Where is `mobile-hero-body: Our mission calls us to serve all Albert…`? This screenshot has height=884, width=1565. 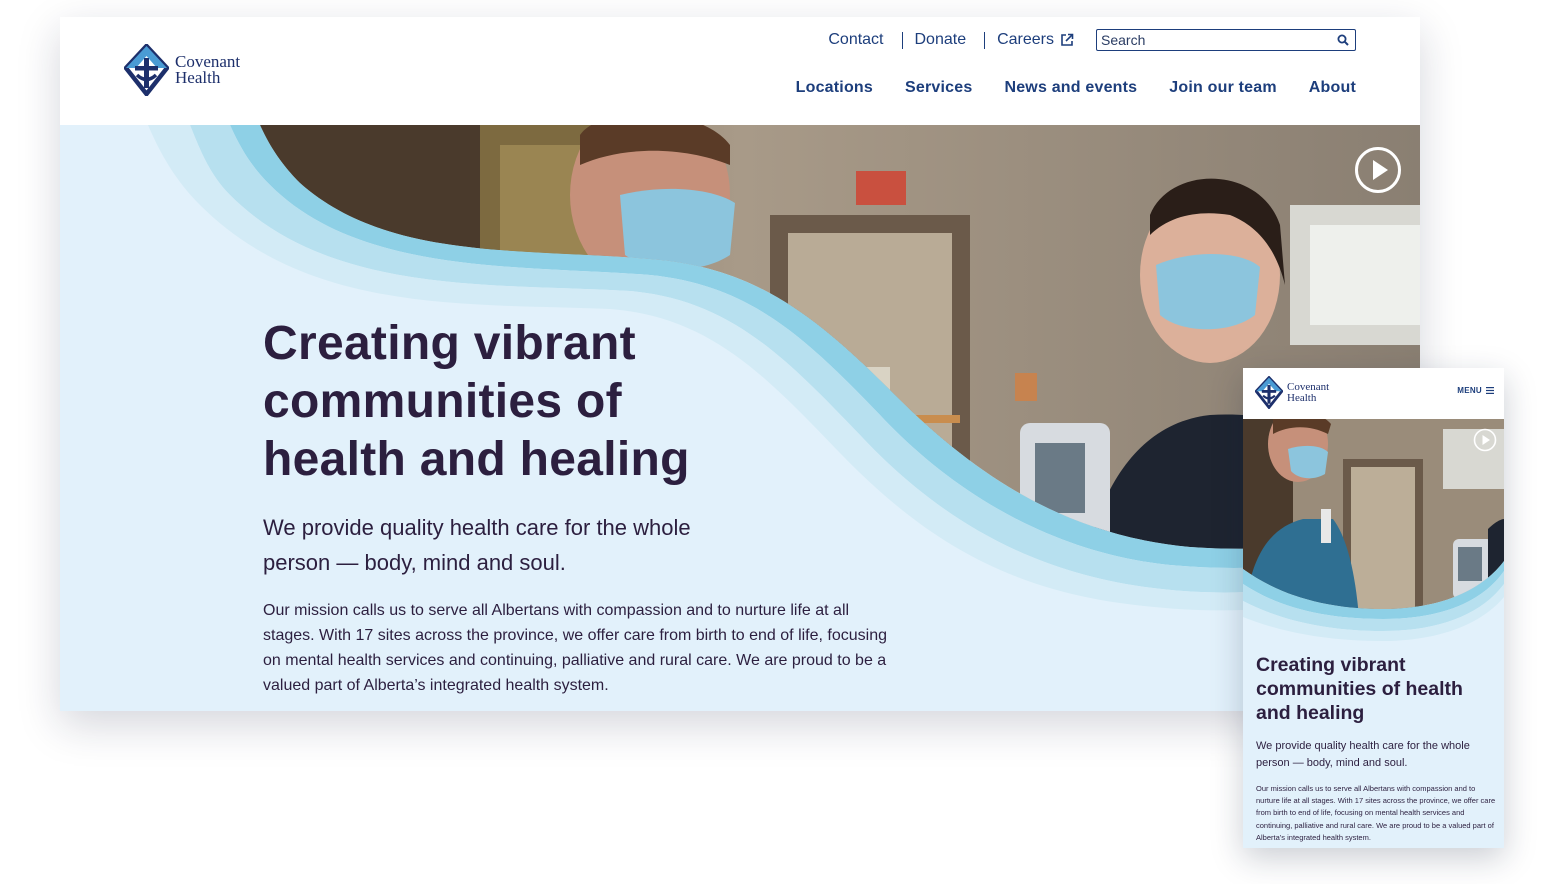
mobile-hero-body: Our mission calls us to serve all Albert… is located at coordinates (1376, 813).